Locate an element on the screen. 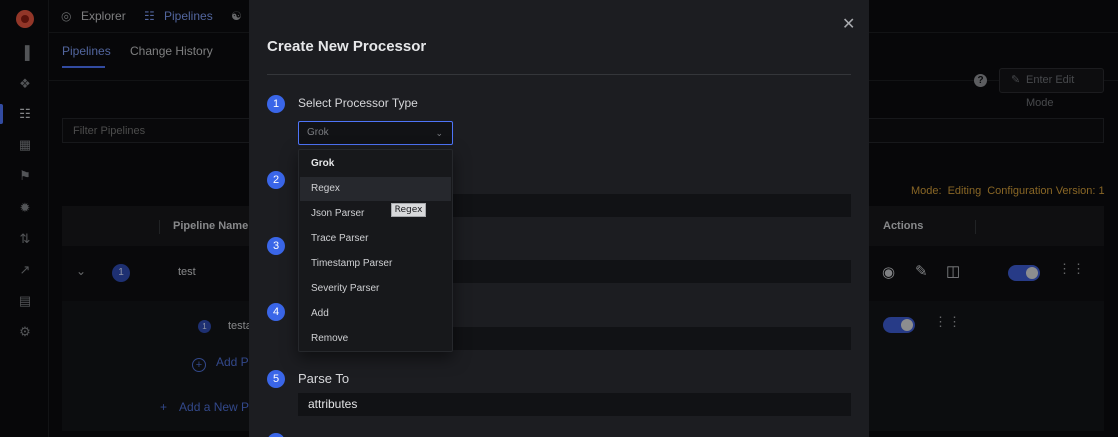 The height and width of the screenshot is (437, 1118). step-badge: 1 is located at coordinates (276, 104).